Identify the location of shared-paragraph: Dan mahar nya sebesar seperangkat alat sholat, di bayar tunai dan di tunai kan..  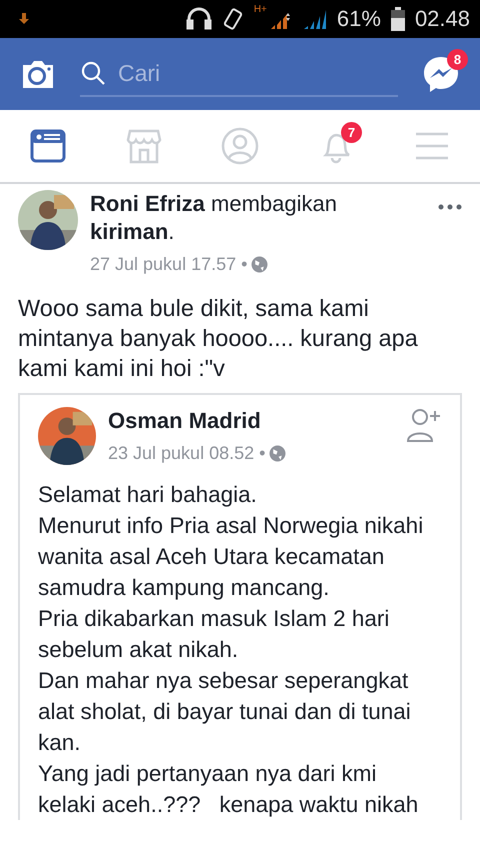
(225, 712).